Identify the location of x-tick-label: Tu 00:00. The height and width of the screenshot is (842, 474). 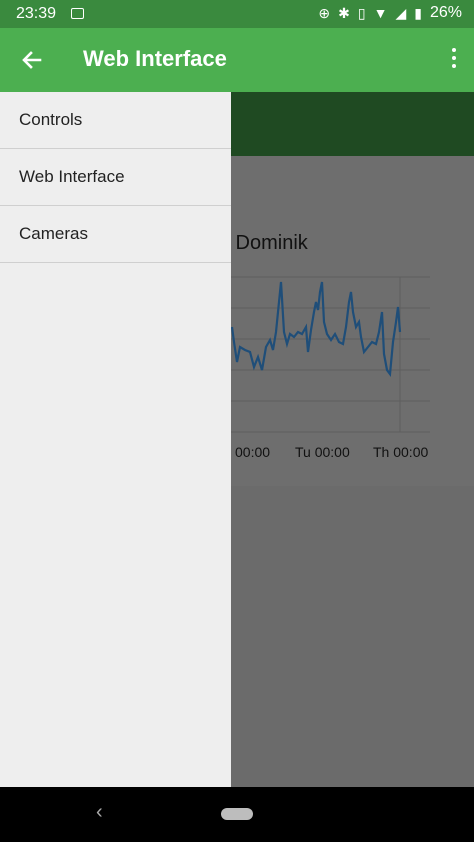
(322, 452).